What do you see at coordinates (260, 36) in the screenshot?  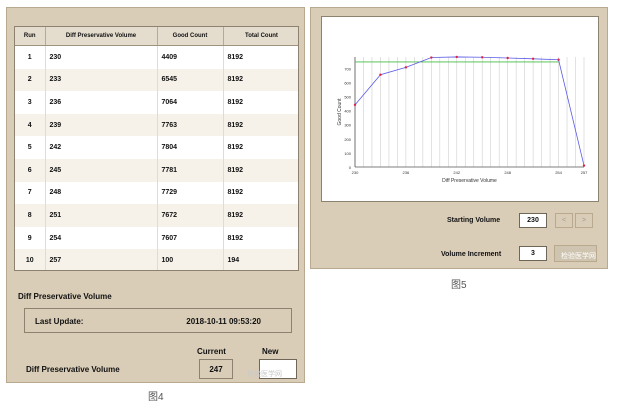 I see `column-header: Total Count` at bounding box center [260, 36].